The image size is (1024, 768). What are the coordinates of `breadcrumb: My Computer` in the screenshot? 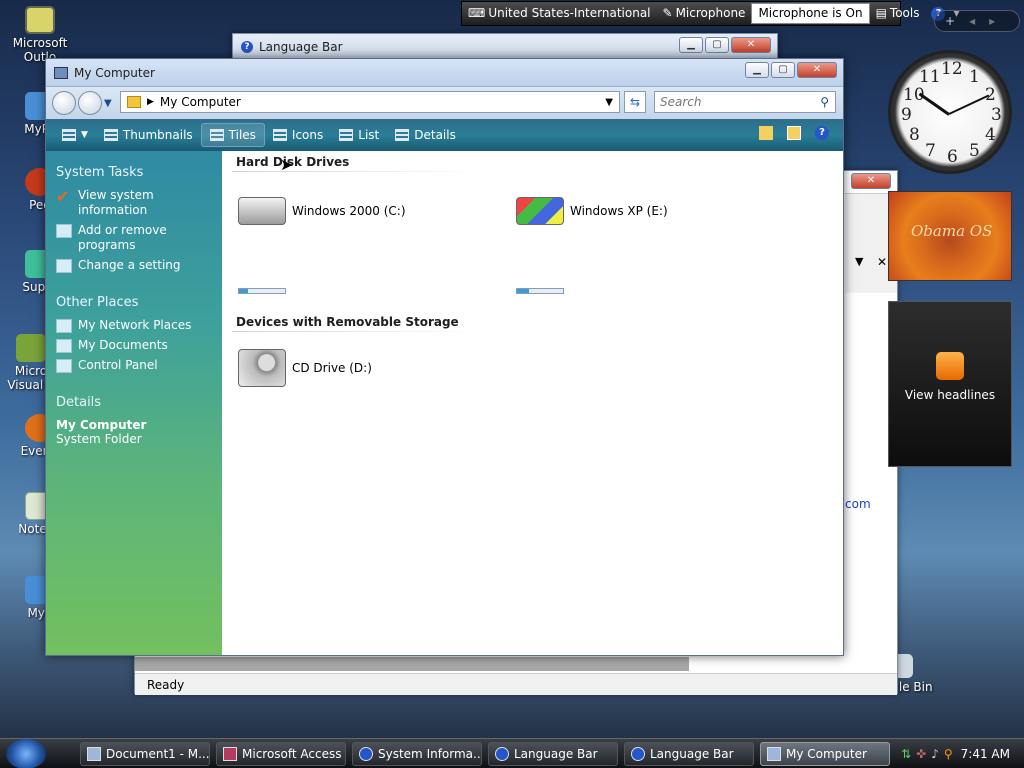 It's located at (200, 102).